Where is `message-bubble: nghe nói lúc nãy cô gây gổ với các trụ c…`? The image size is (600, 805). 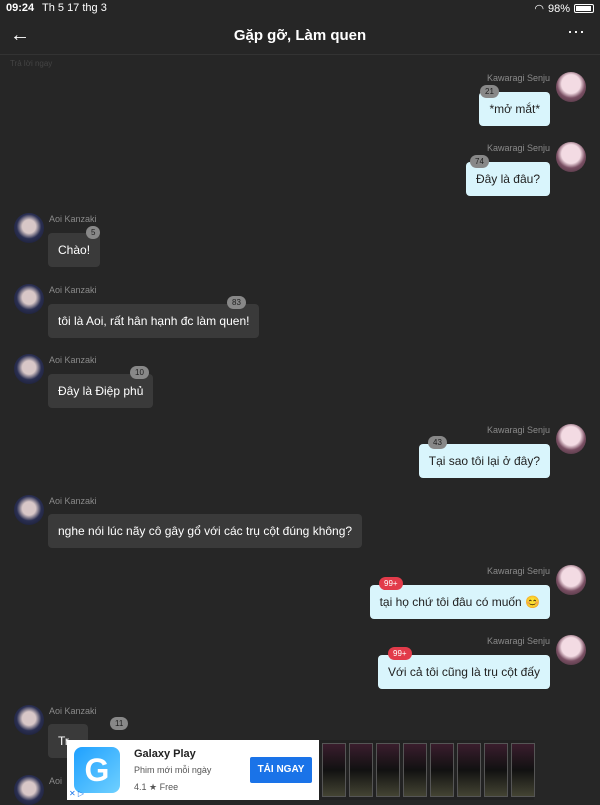 message-bubble: nghe nói lúc nãy cô gây gổ với các trụ c… is located at coordinates (205, 531).